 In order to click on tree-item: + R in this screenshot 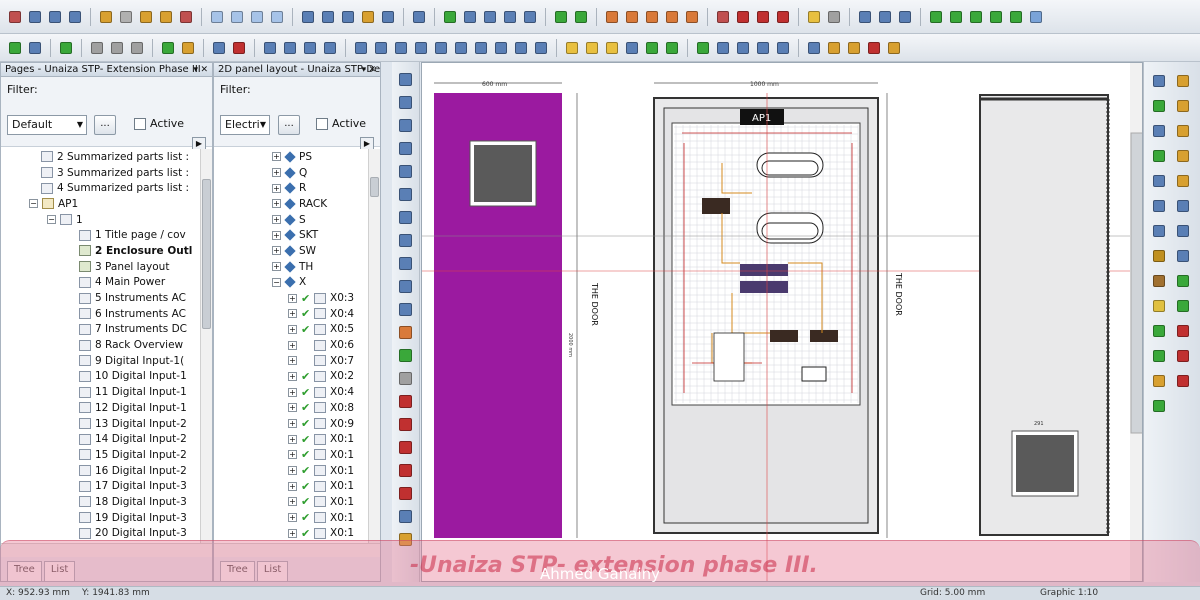, I will do `click(291, 188)`.